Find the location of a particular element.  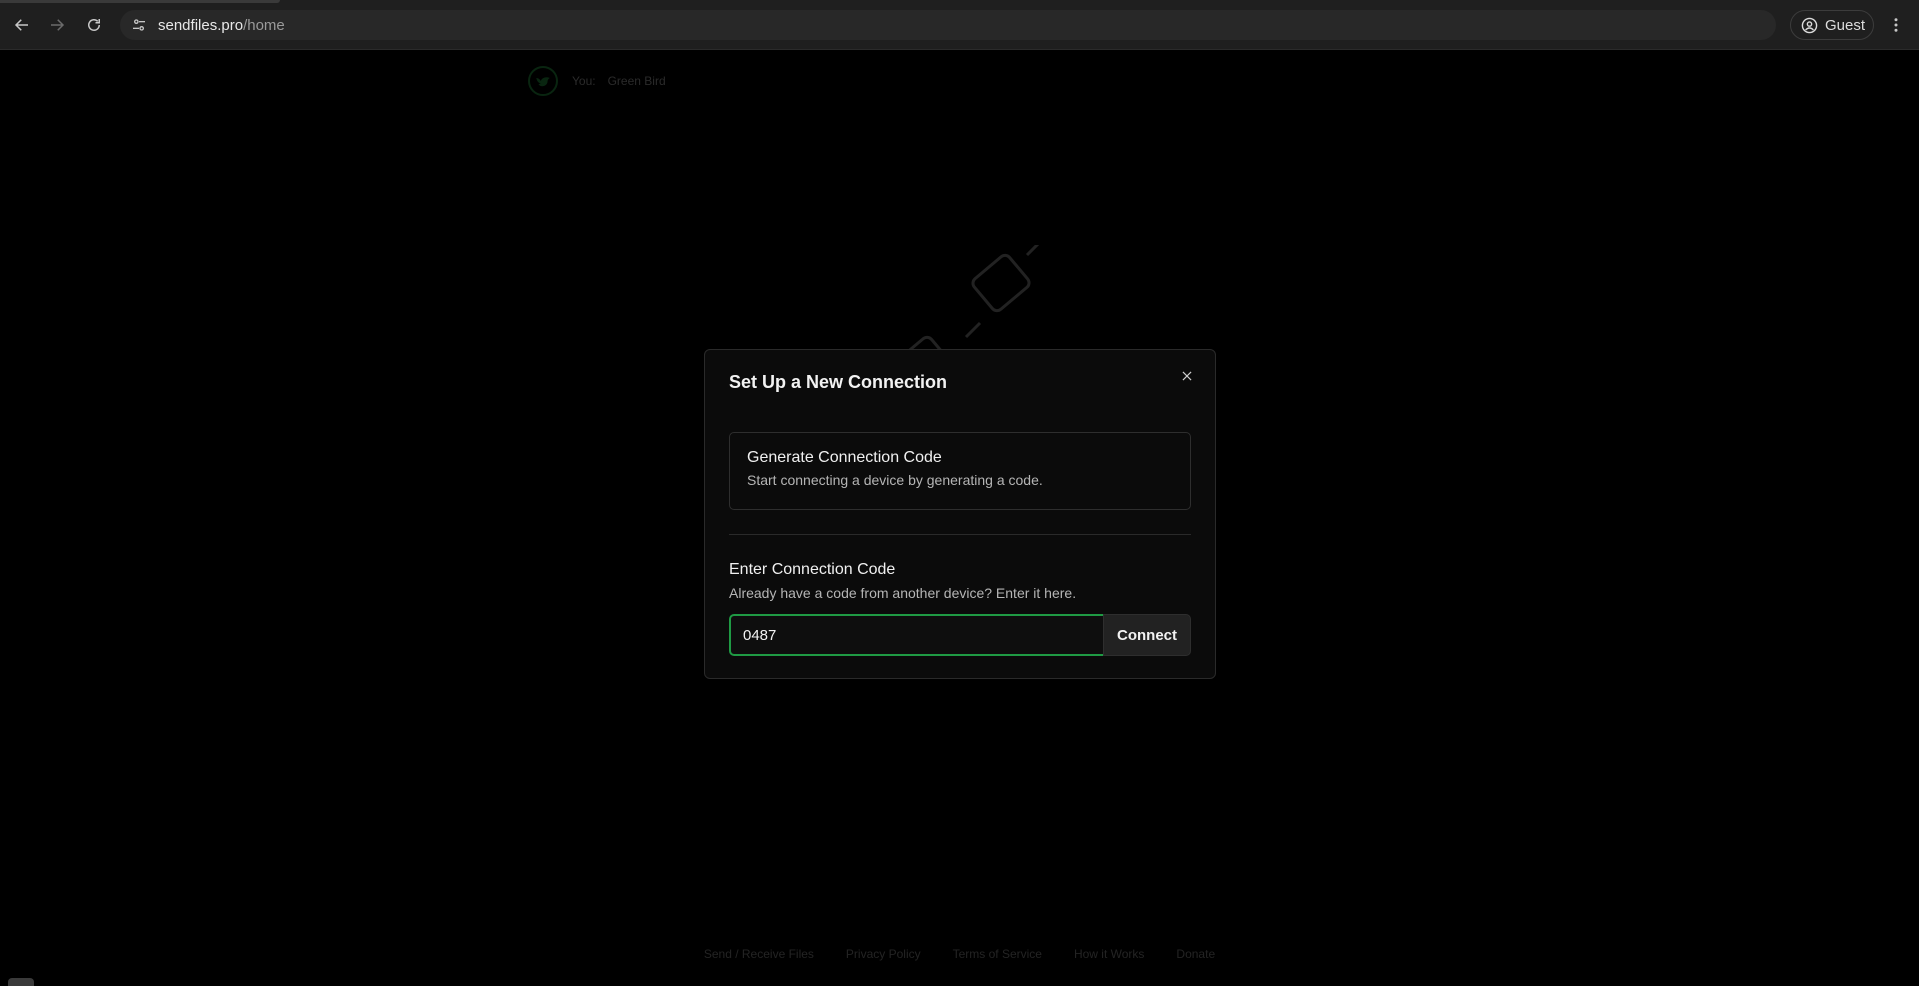

footer-link-privacy: Privacy Policy is located at coordinates (883, 954).